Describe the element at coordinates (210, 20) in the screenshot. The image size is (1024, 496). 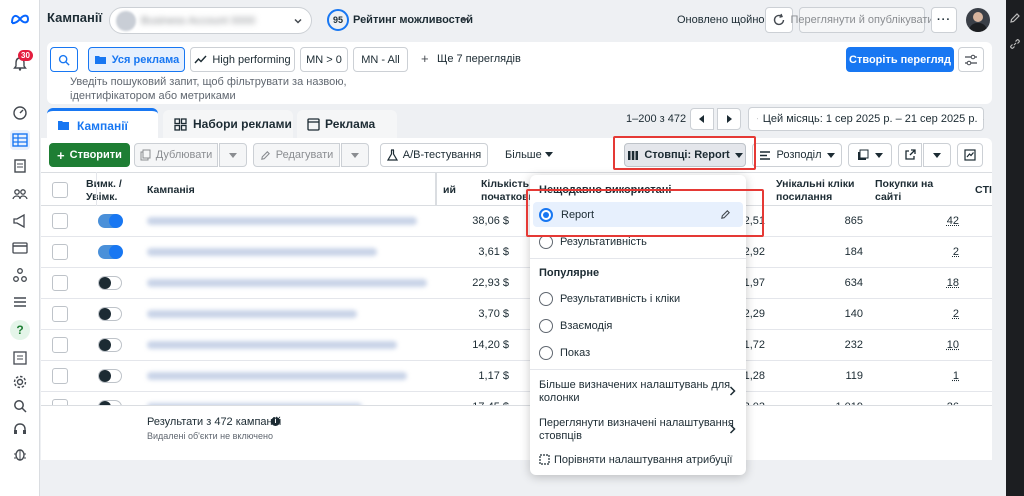
I see `account-selector: Business Account 0000` at that location.